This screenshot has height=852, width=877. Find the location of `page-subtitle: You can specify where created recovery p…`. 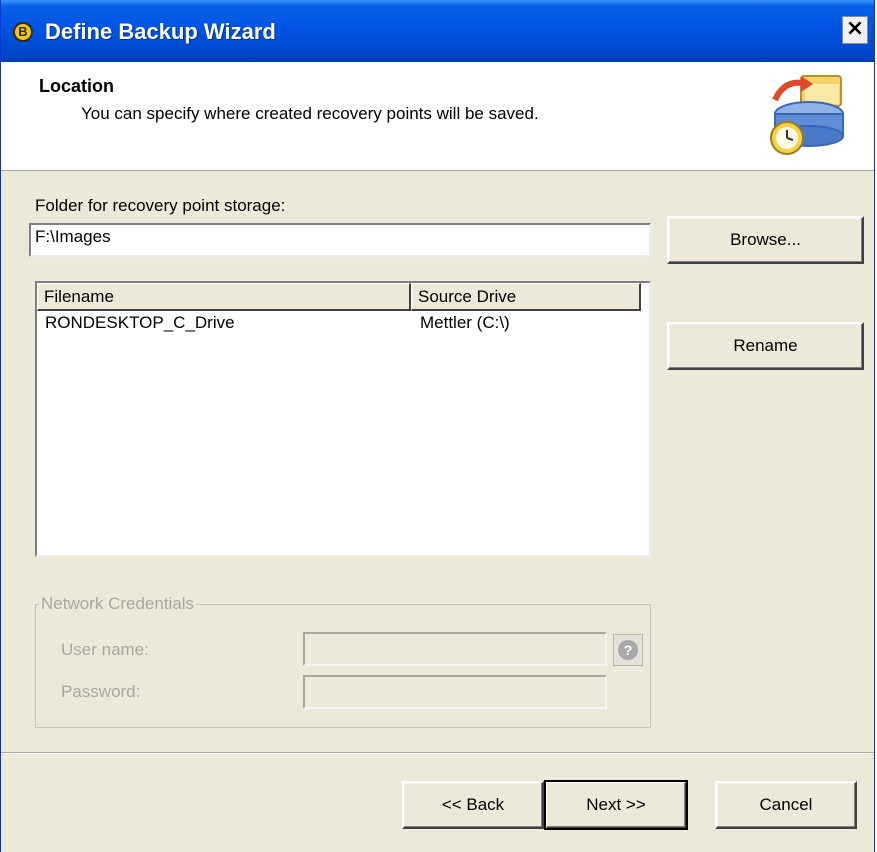

page-subtitle: You can specify where created recovery p… is located at coordinates (310, 113).